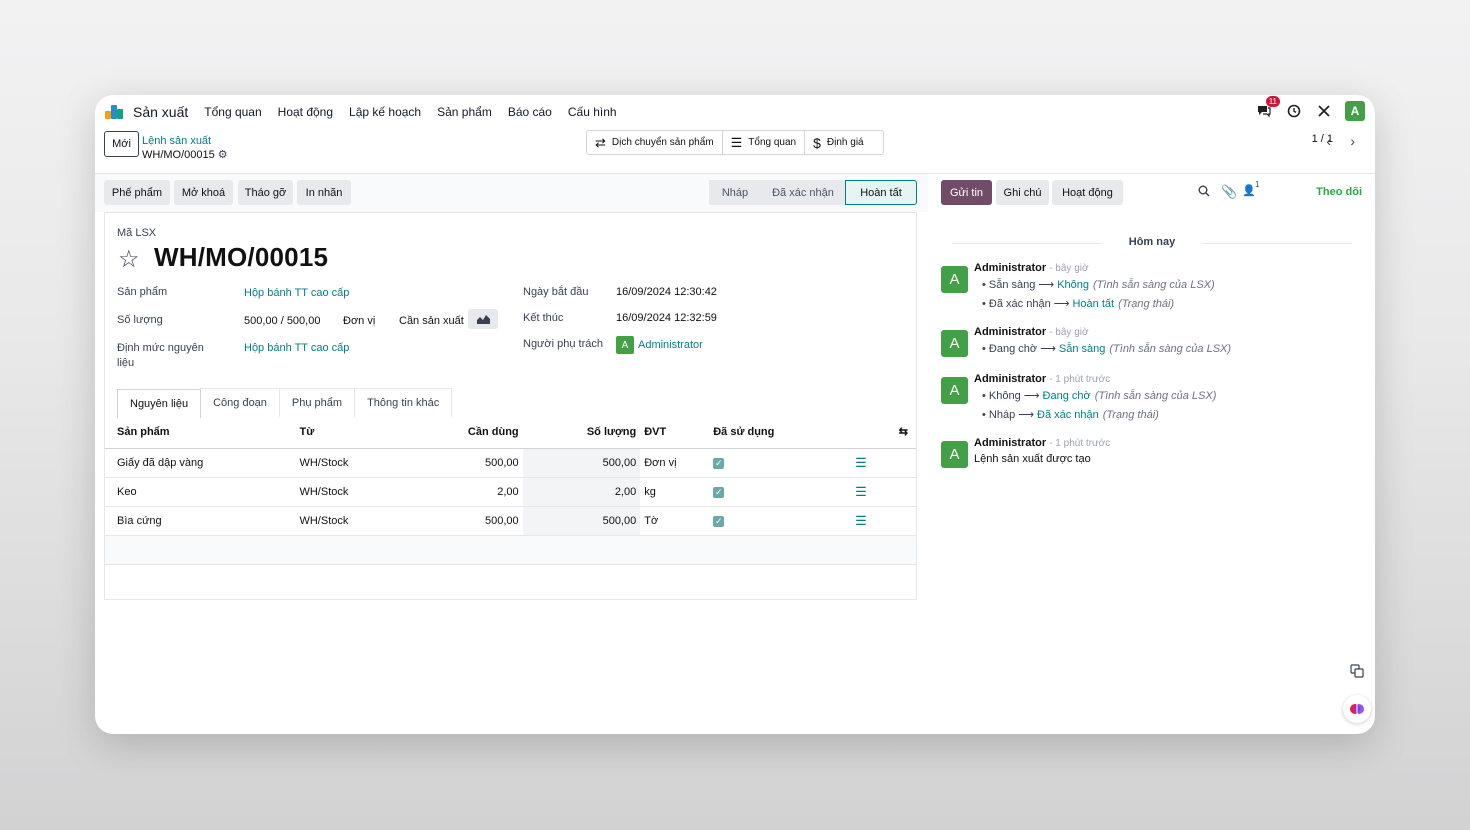 The width and height of the screenshot is (1470, 830). I want to click on col-consumed: Đã sử dụng, so click(784, 432).